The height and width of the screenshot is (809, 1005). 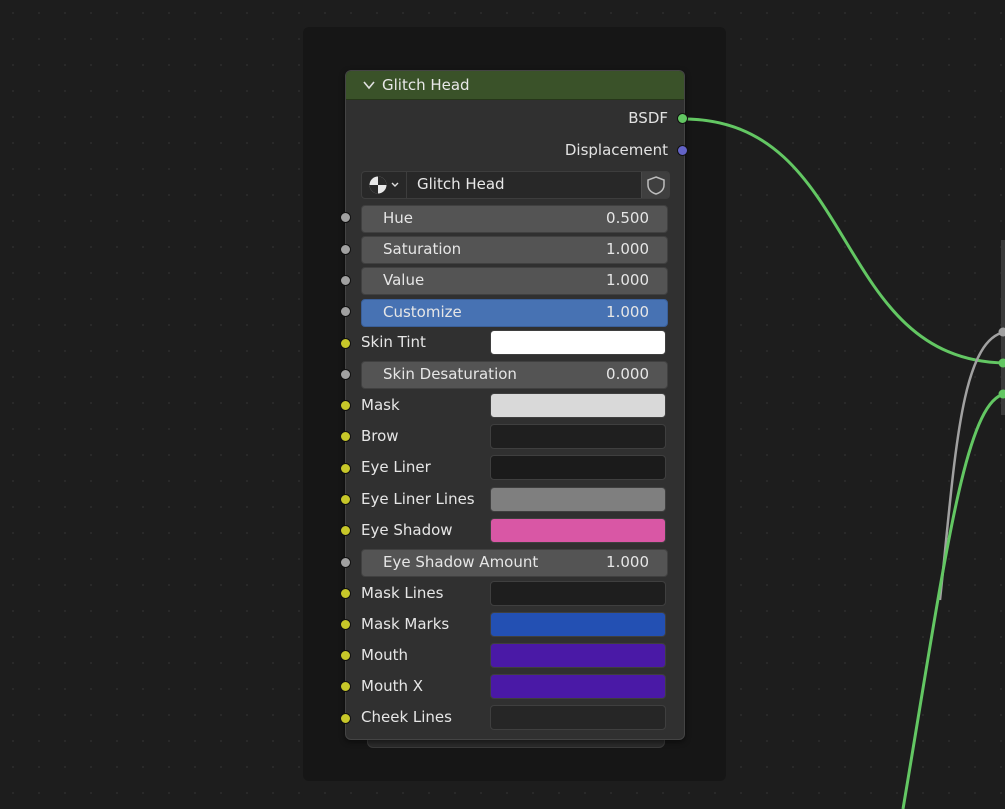 I want to click on input-label-cheek-lines: Cheek Lines, so click(x=406, y=717).